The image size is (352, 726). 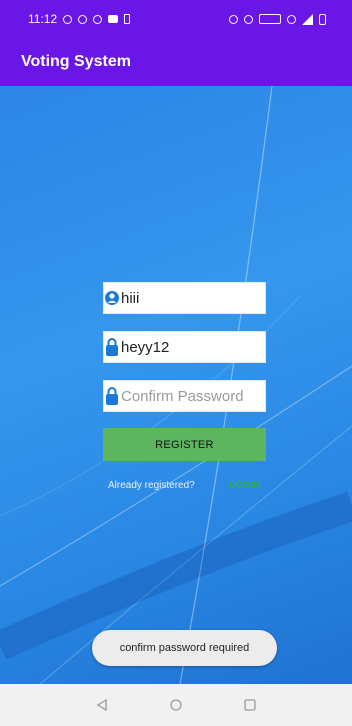 I want to click on confirm-password-placeholder: Confirm Password, so click(x=182, y=396).